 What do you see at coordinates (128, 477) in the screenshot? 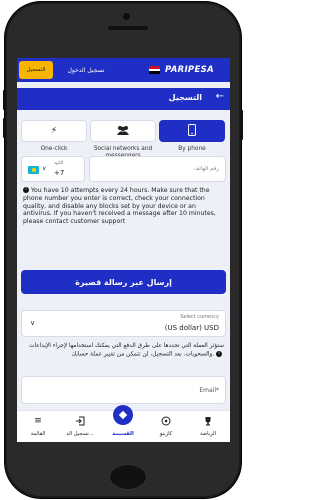
I see `home-button` at bounding box center [128, 477].